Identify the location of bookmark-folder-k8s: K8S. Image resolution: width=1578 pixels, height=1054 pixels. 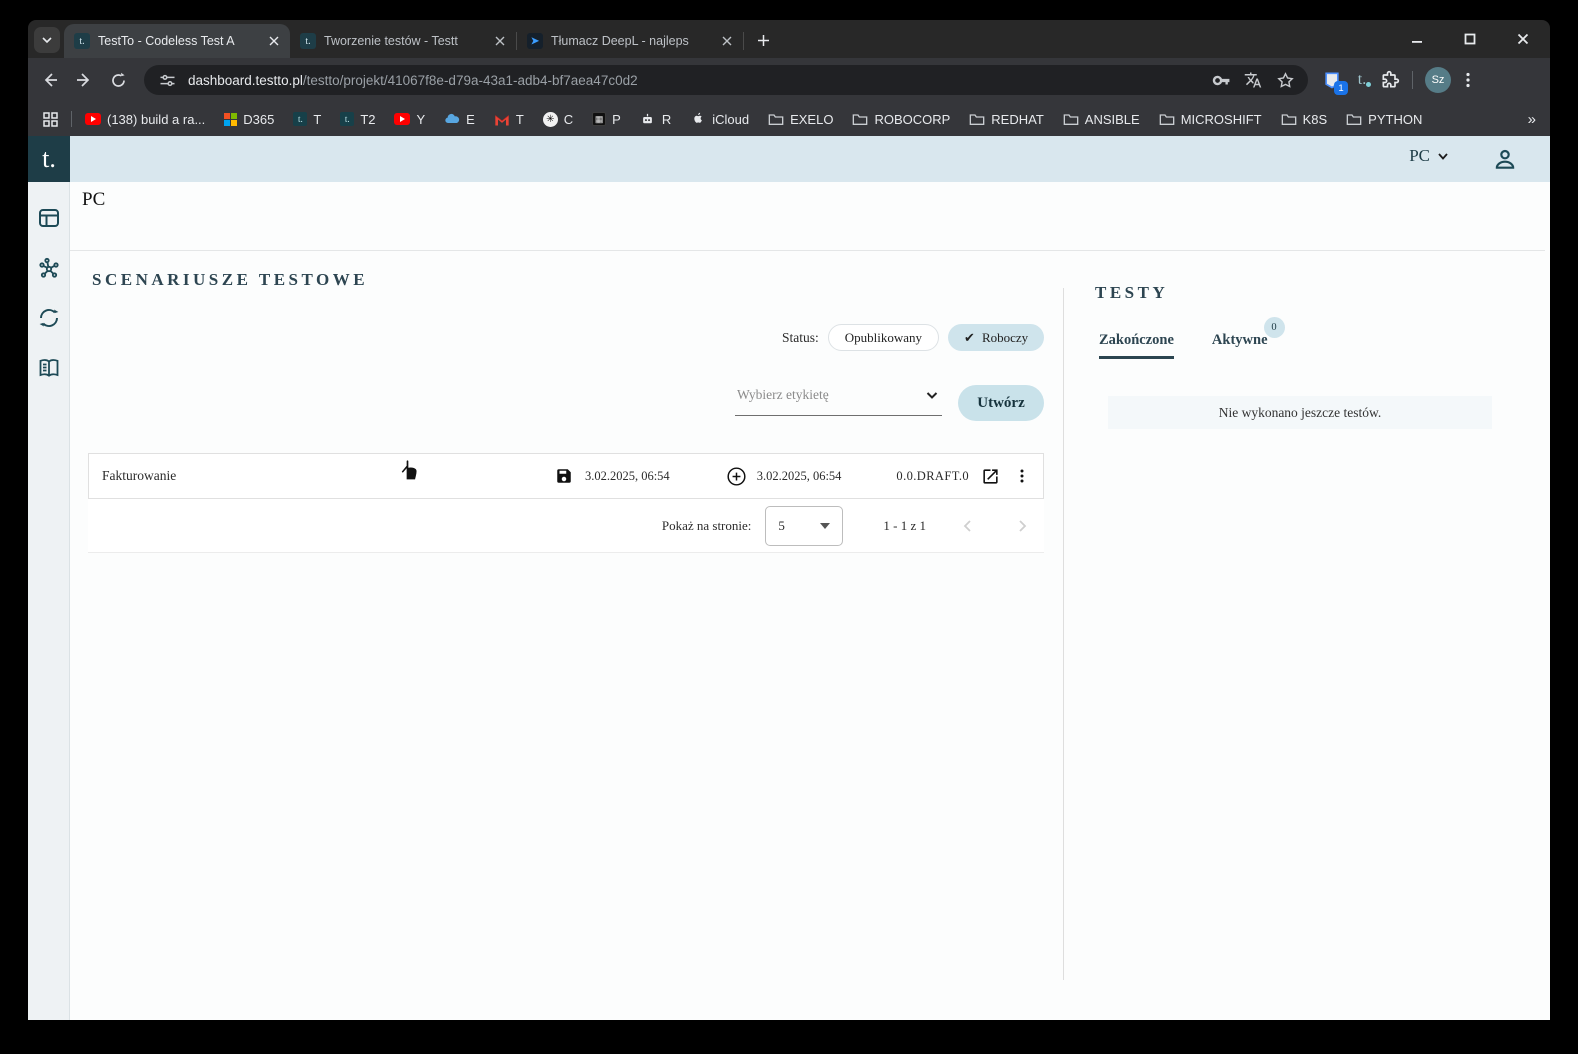
(1304, 119).